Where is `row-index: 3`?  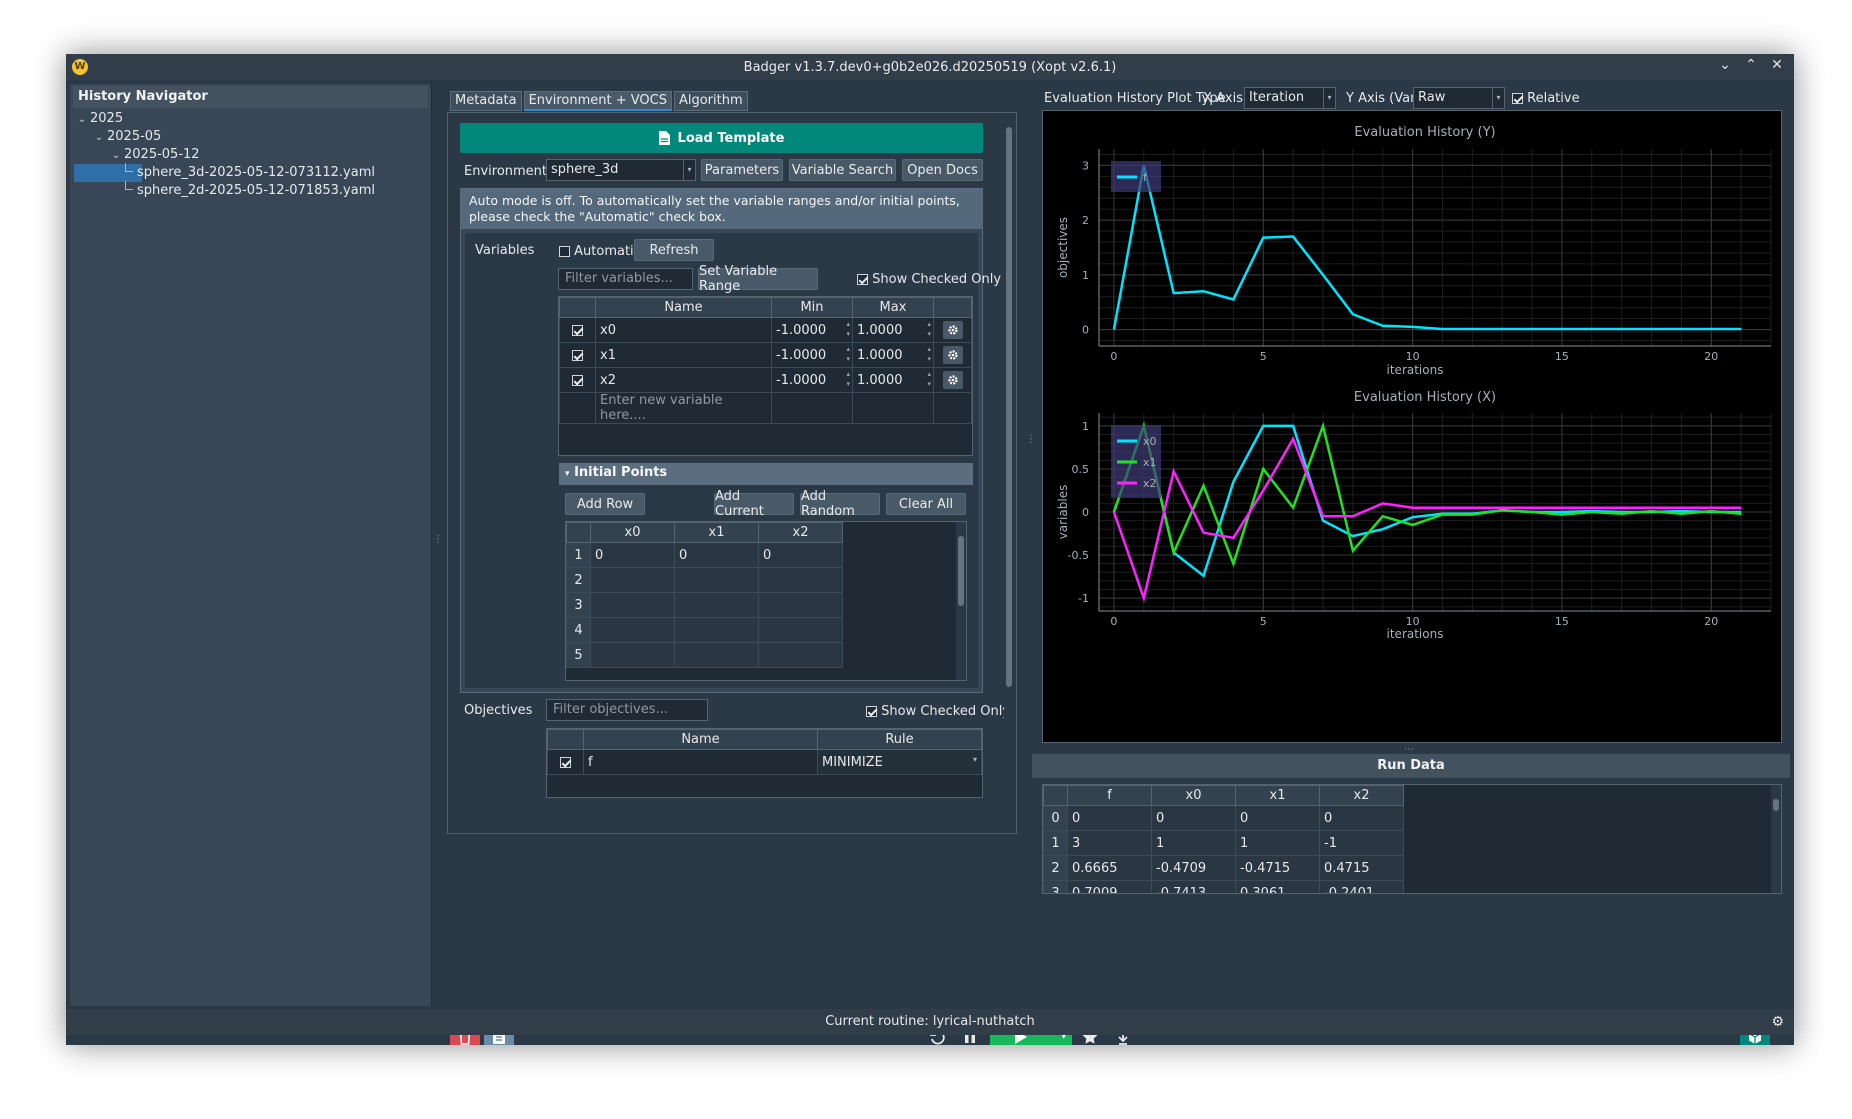
row-index: 3 is located at coordinates (578, 605).